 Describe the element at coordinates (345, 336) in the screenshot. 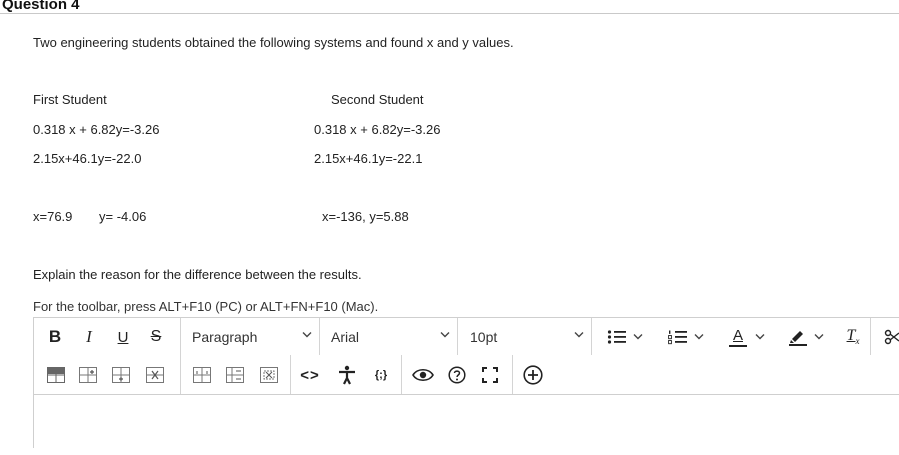

I see `font-family-value: Arial` at that location.